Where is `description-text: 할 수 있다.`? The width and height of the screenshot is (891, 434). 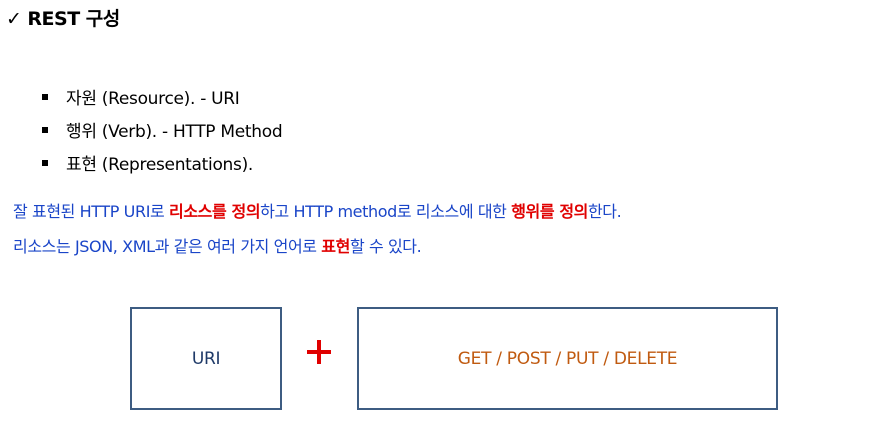 description-text: 할 수 있다. is located at coordinates (385, 246).